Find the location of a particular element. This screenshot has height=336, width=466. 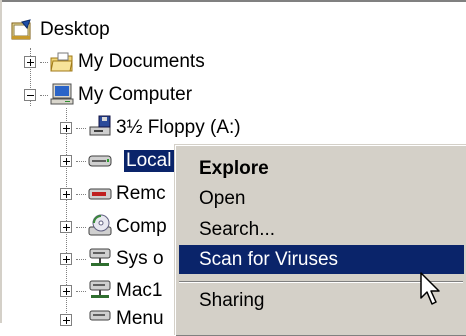

tree-node-label: Remc is located at coordinates (141, 193).